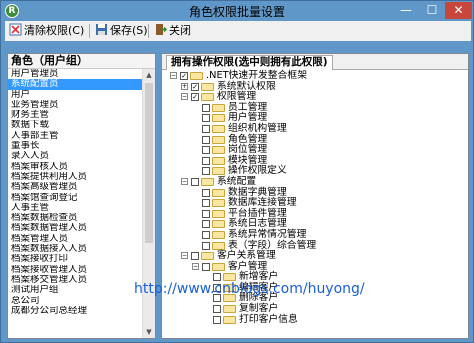 Image resolution: width=474 pixels, height=343 pixels. I want to click on tree-node: 员工管理, so click(309, 108).